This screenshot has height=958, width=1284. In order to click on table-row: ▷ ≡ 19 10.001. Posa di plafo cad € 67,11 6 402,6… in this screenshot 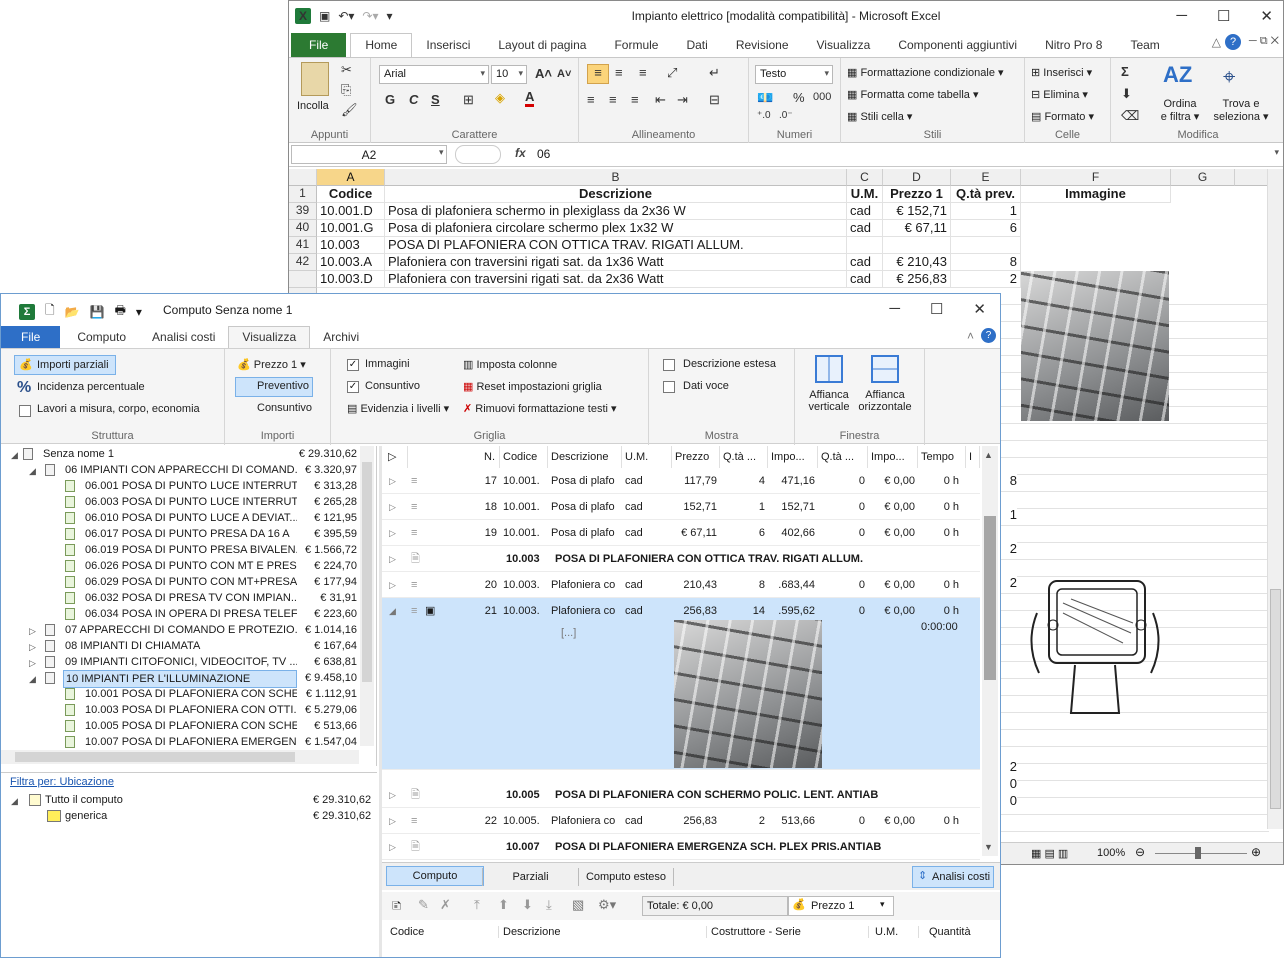, I will do `click(681, 533)`.